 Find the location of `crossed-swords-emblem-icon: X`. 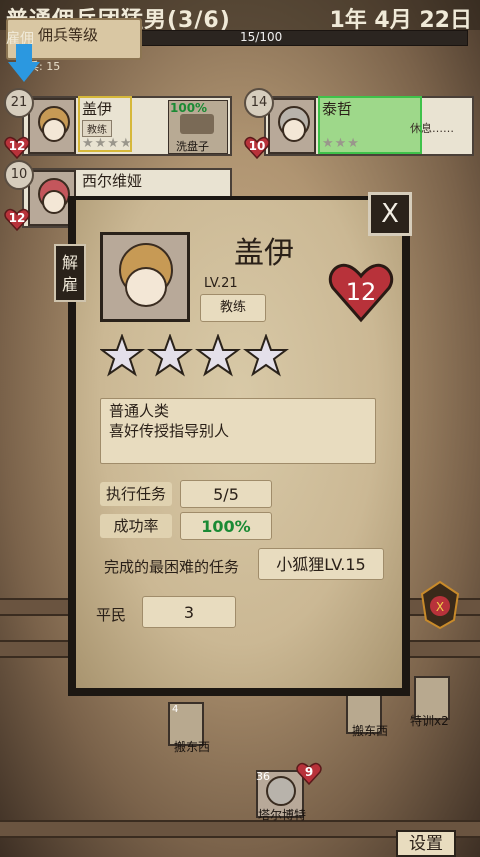

crossed-swords-emblem-icon: X is located at coordinates (440, 605).